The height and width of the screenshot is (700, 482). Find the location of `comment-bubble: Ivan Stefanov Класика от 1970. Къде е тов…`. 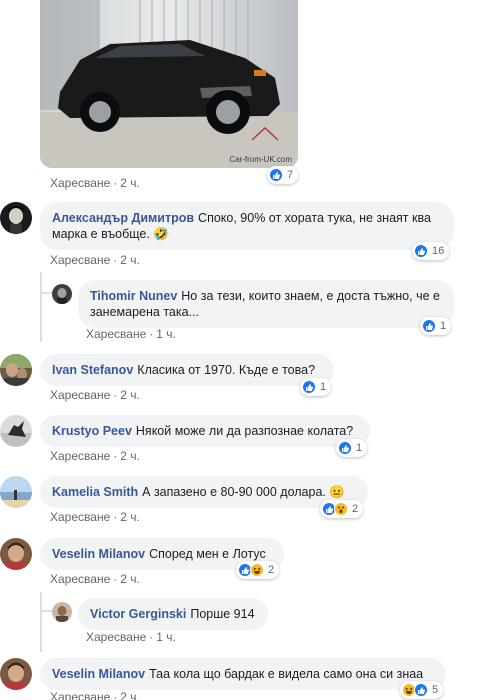

comment-bubble: Ivan Stefanov Класика от 1970. Къде е тов… is located at coordinates (187, 370).